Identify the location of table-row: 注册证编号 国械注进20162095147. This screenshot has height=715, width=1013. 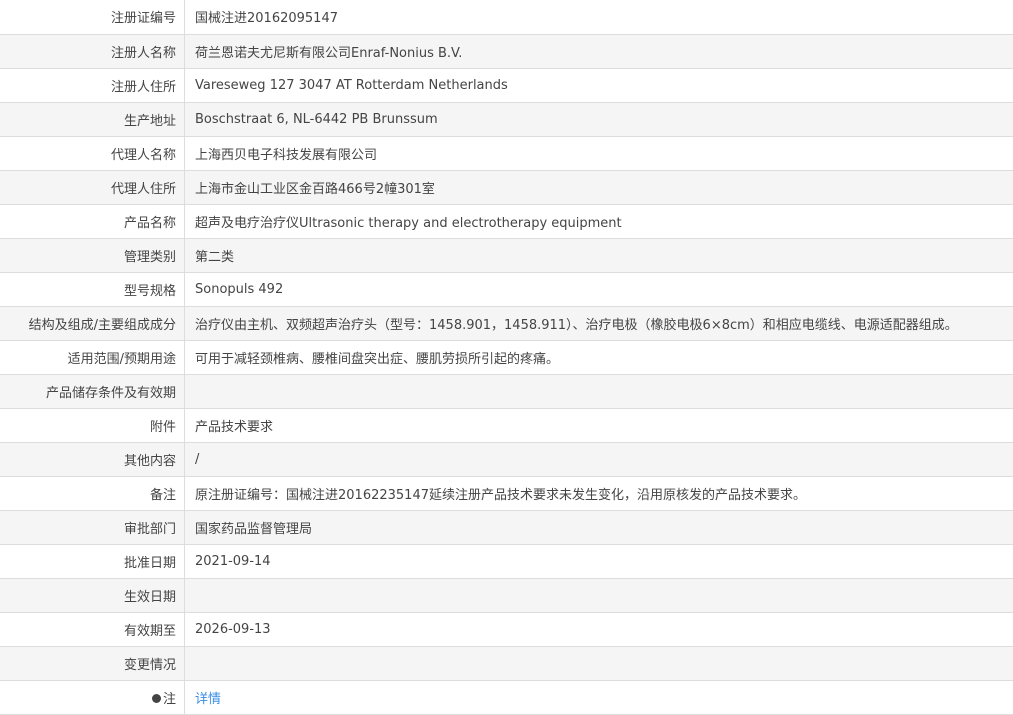
(506, 17).